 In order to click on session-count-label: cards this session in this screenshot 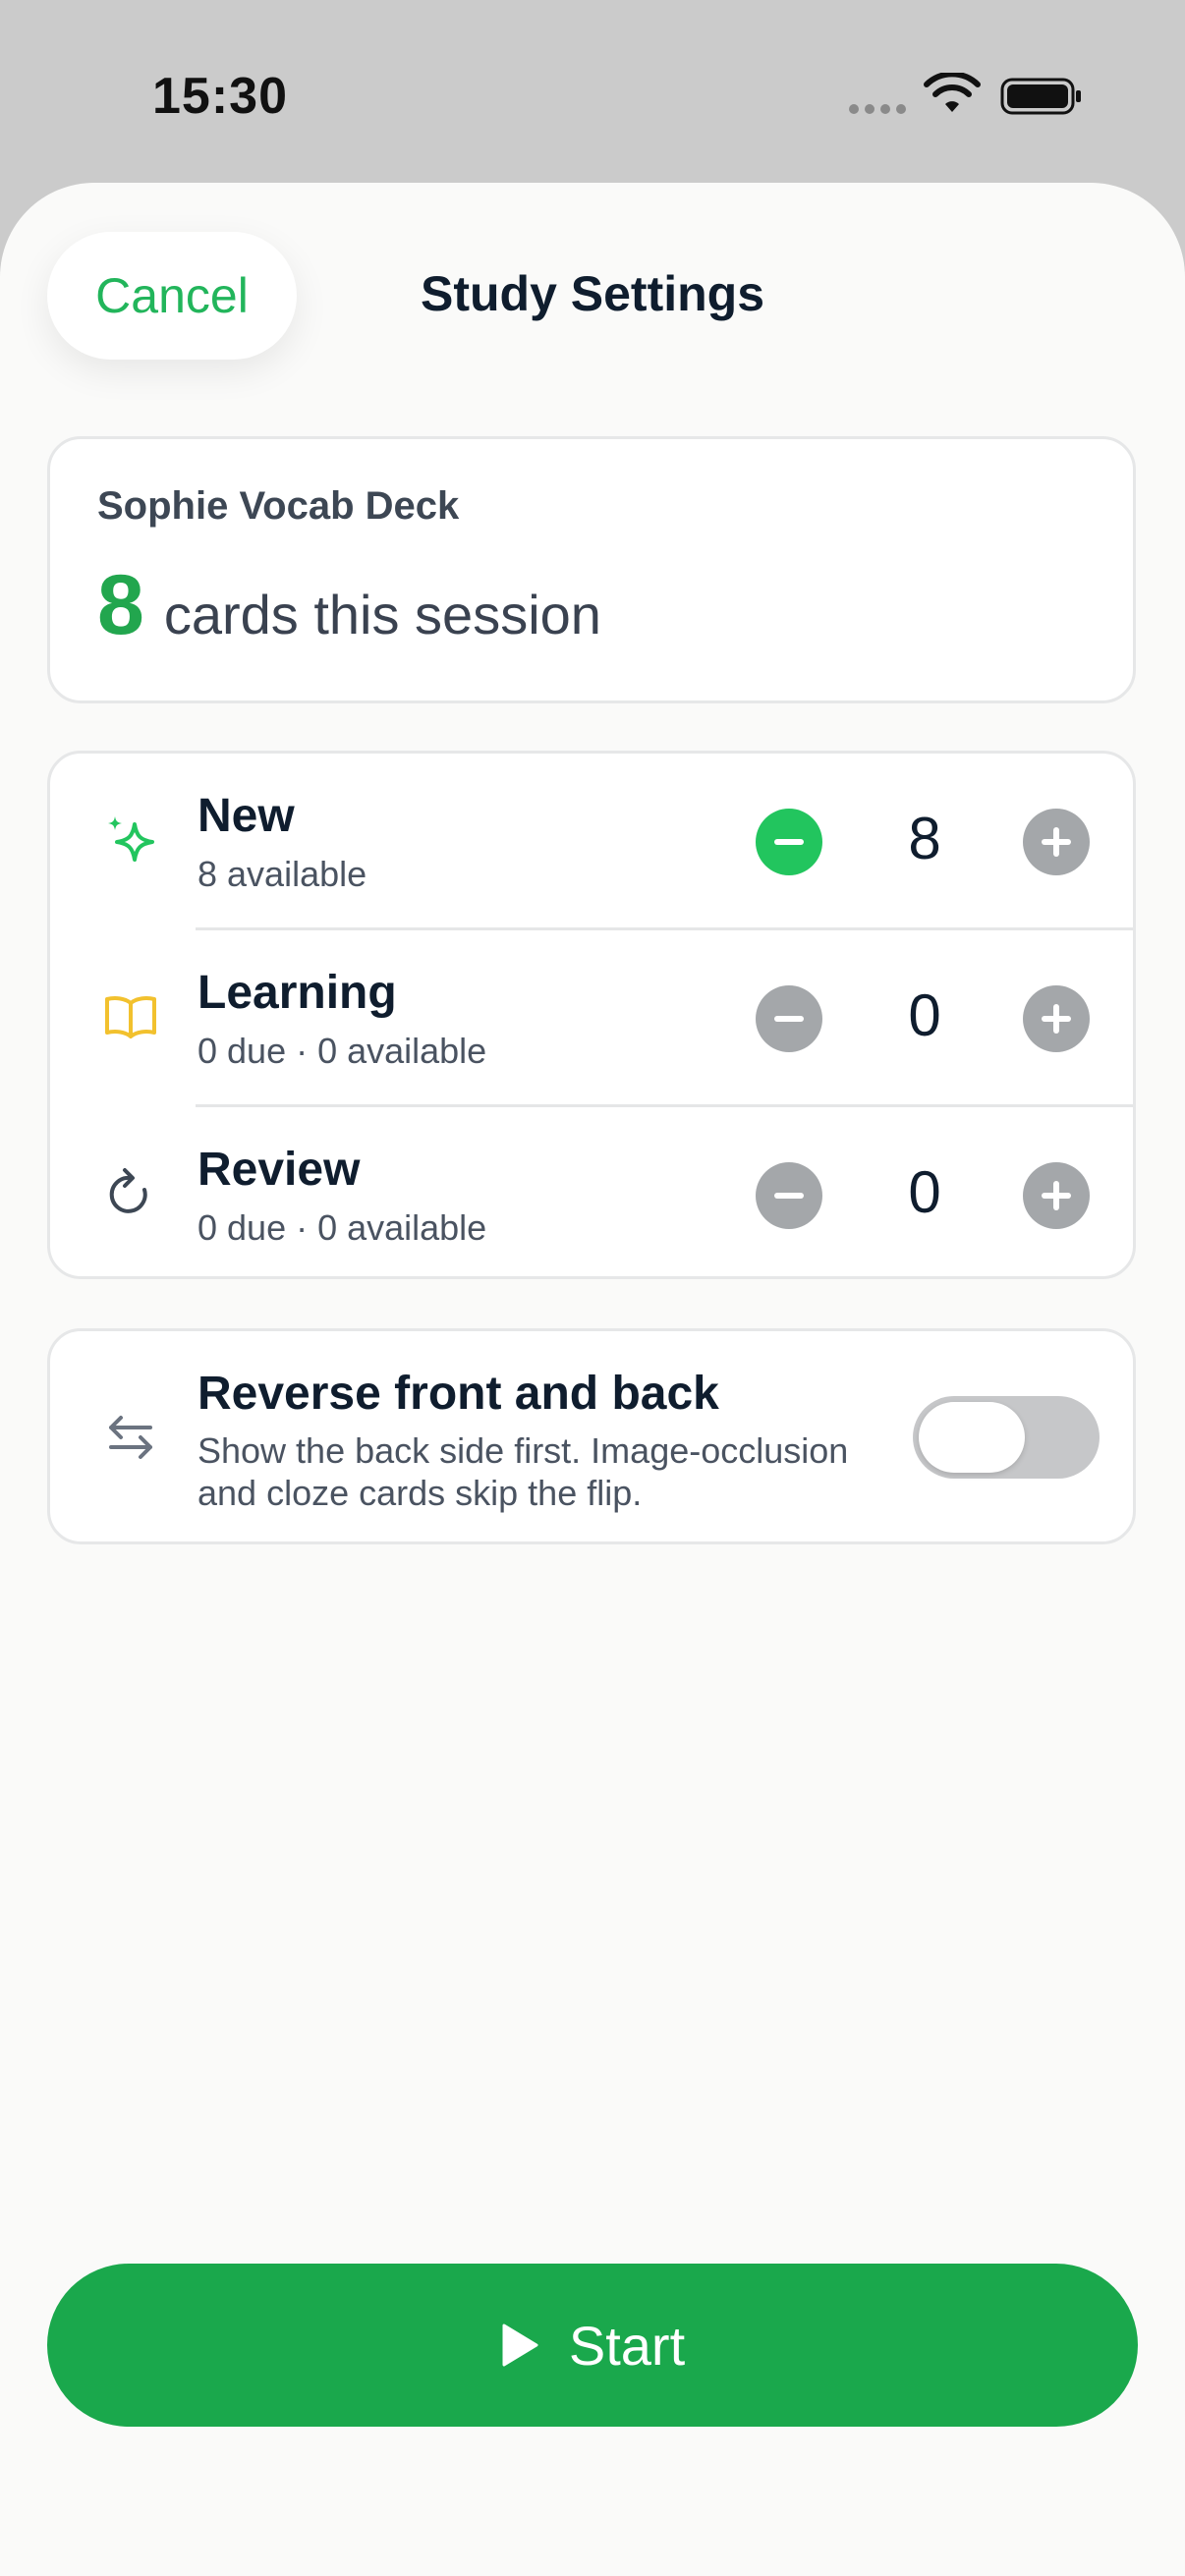, I will do `click(382, 614)`.